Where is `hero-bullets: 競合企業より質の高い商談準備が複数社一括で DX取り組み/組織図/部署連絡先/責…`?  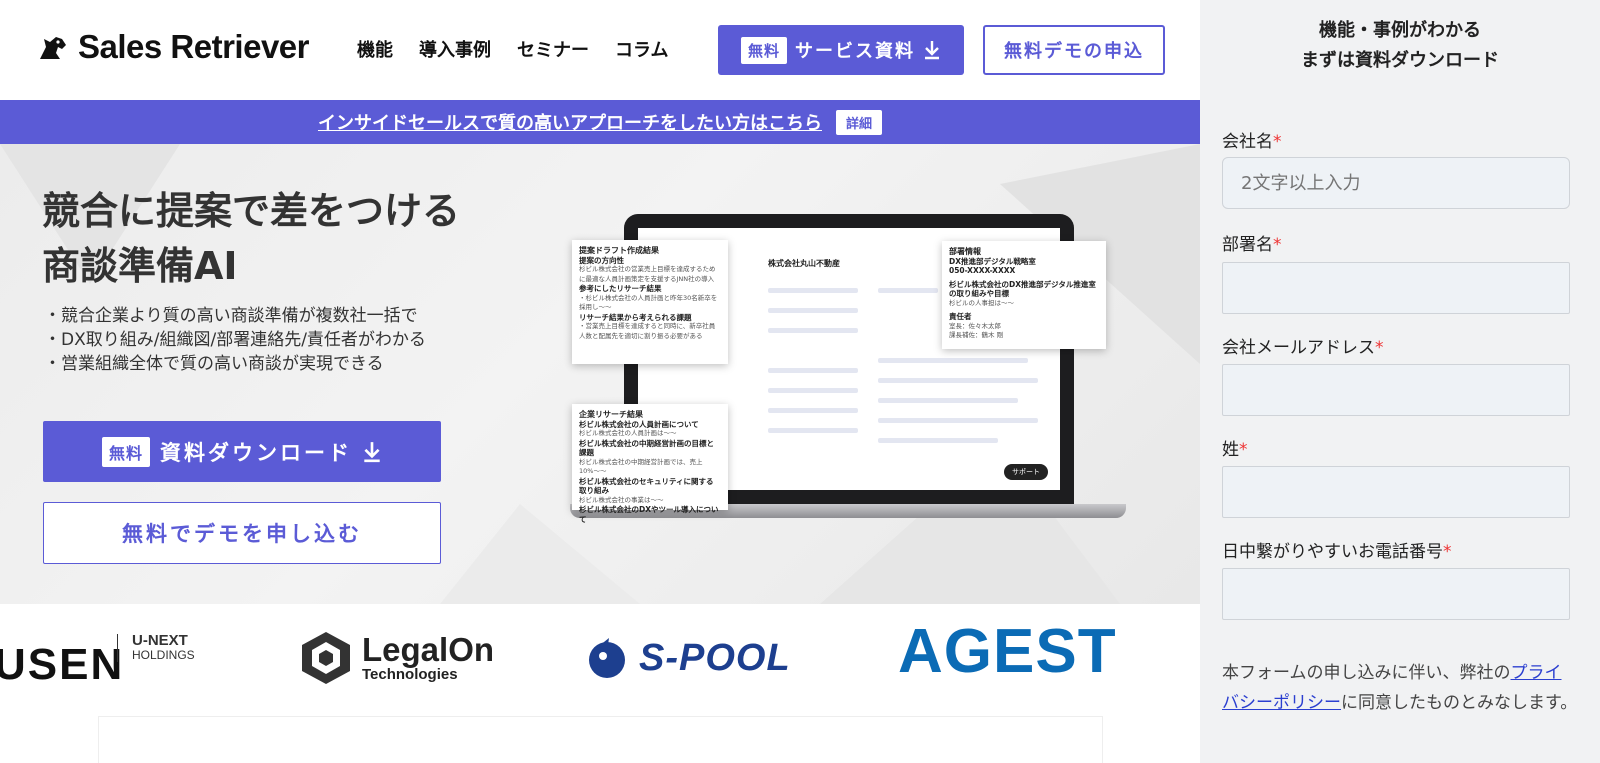
hero-bullets: 競合企業より質の高い商談準備が複数社一括で DX取り組み/組織図/部署連絡先/責… is located at coordinates (235, 340).